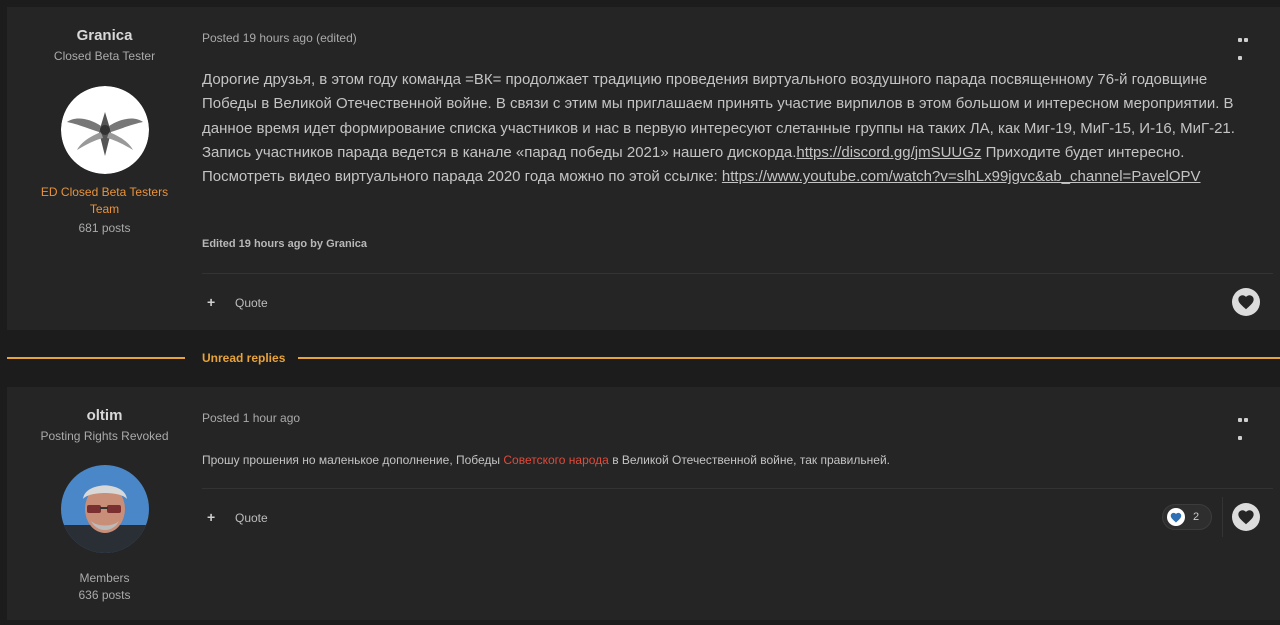  I want to click on author-group-line1: ED Closed Beta Testers, so click(104, 192).